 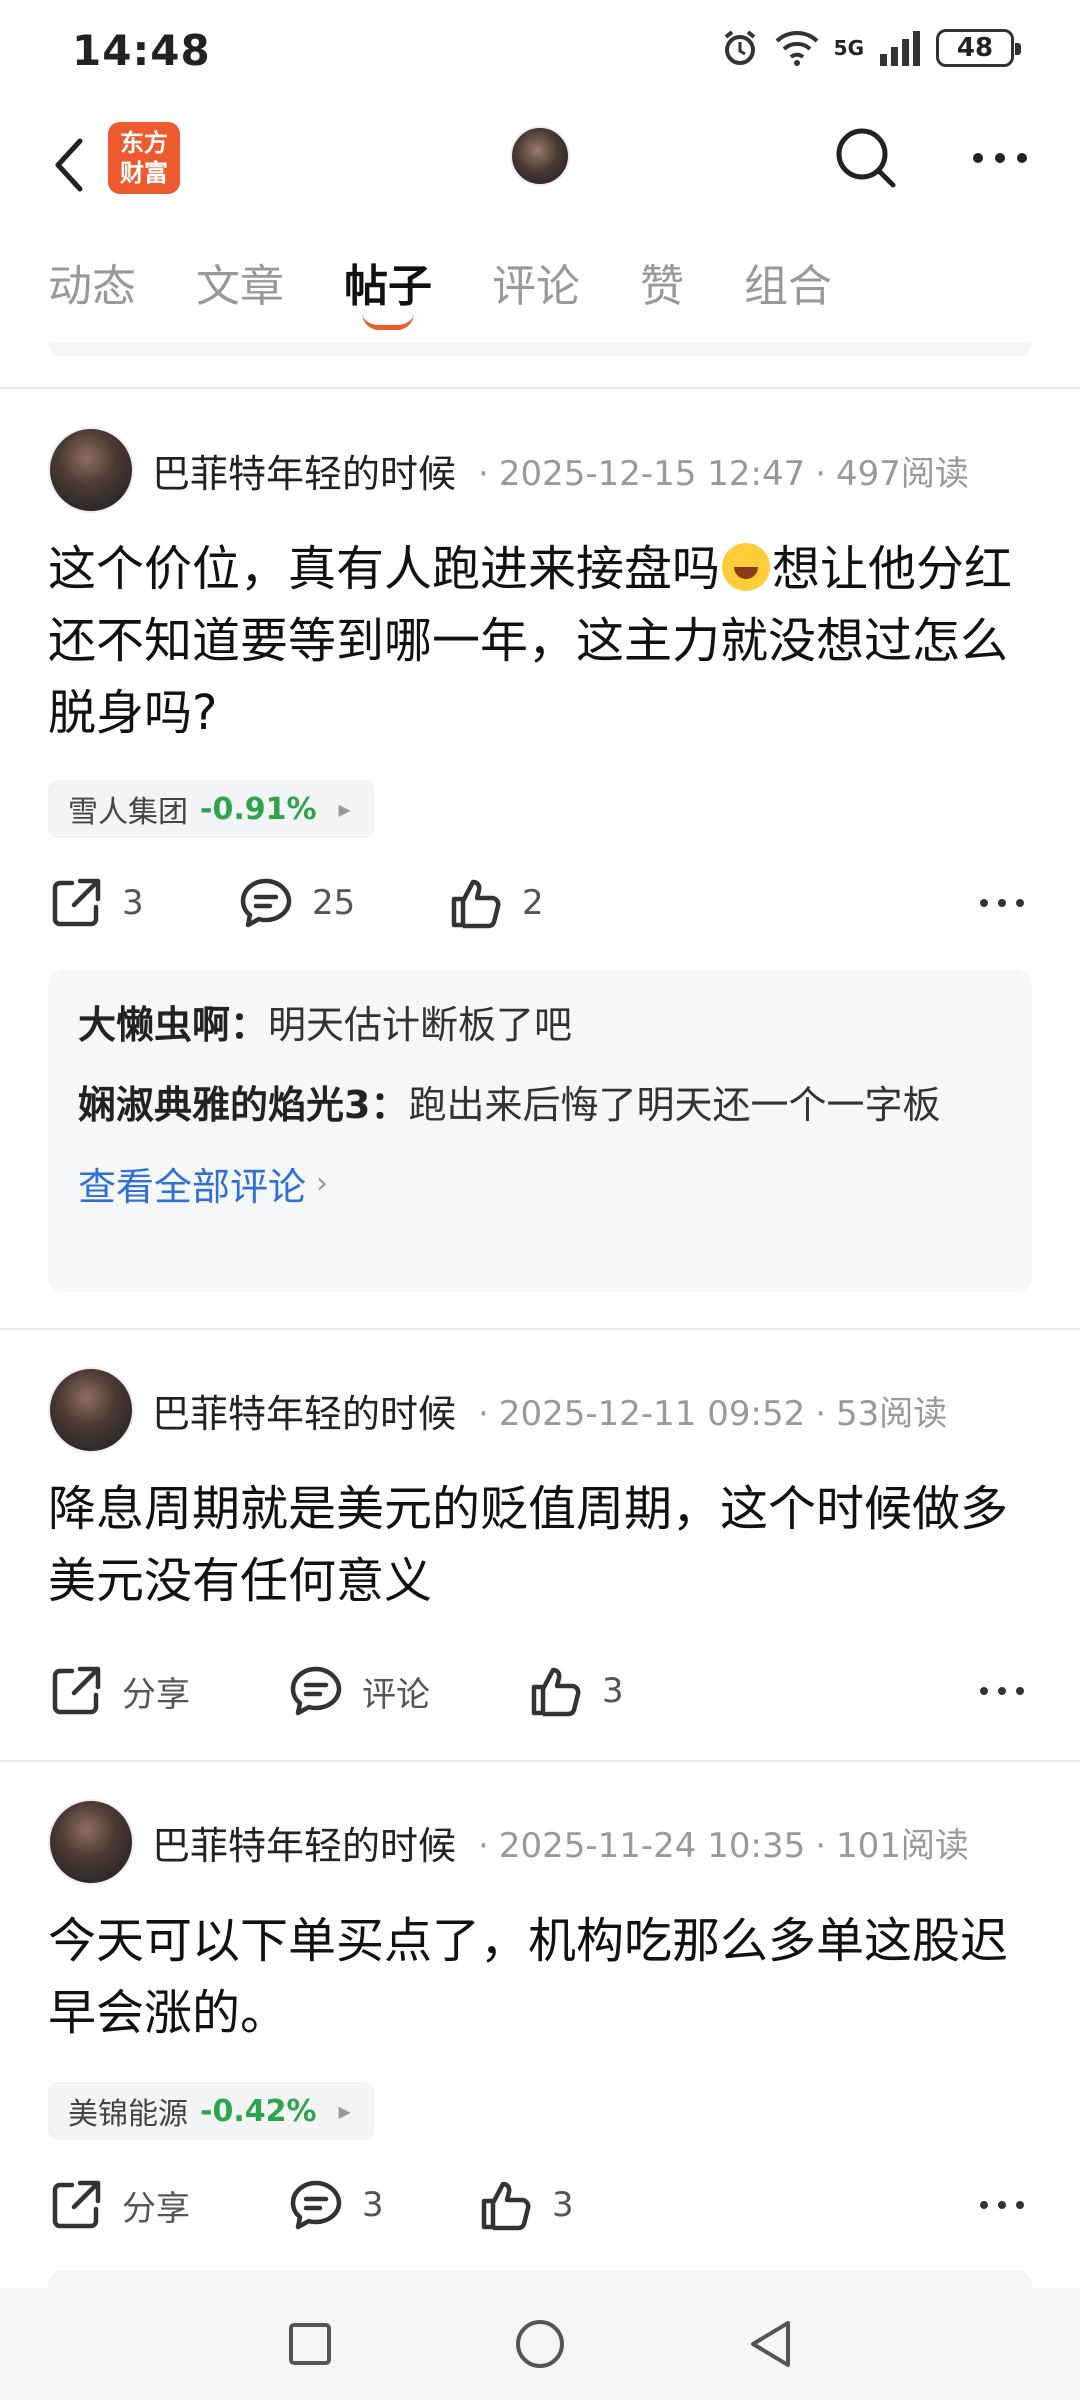 What do you see at coordinates (902, 473) in the screenshot?
I see `read-count: 497阅读` at bounding box center [902, 473].